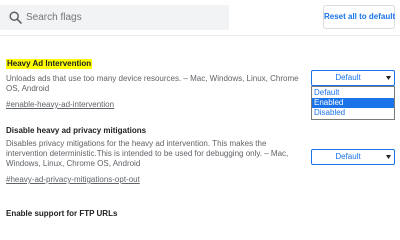  What do you see at coordinates (76, 130) in the screenshot?
I see `flag-title: Disable heavy ad privacy mitigations` at bounding box center [76, 130].